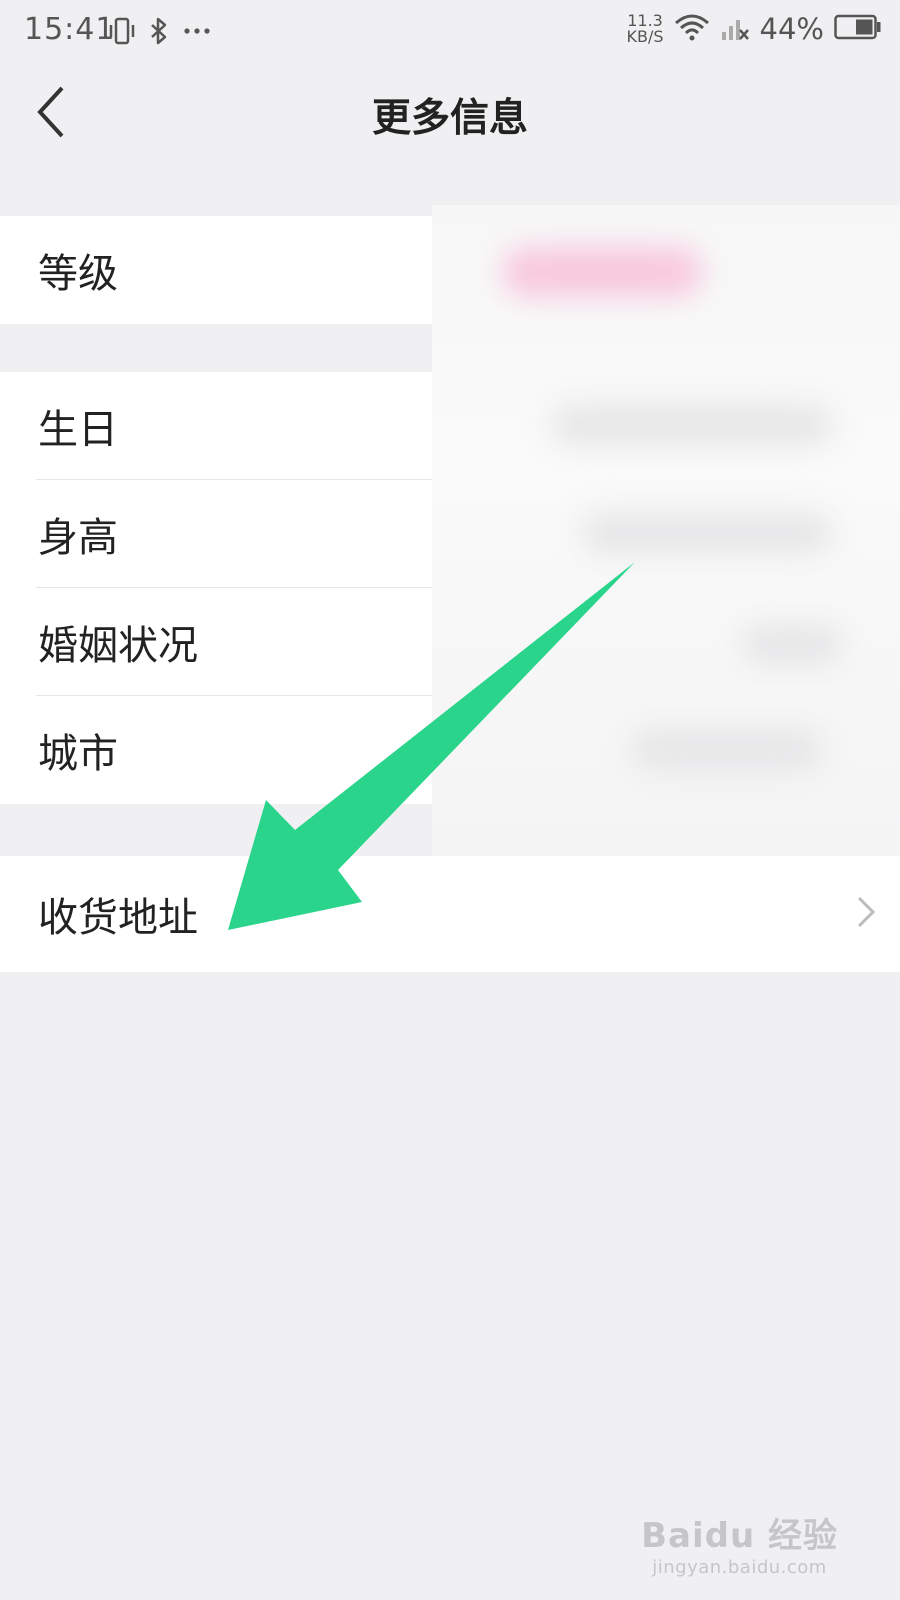 This screenshot has height=1600, width=900. I want to click on nav-header: 更多信息, so click(450, 112).